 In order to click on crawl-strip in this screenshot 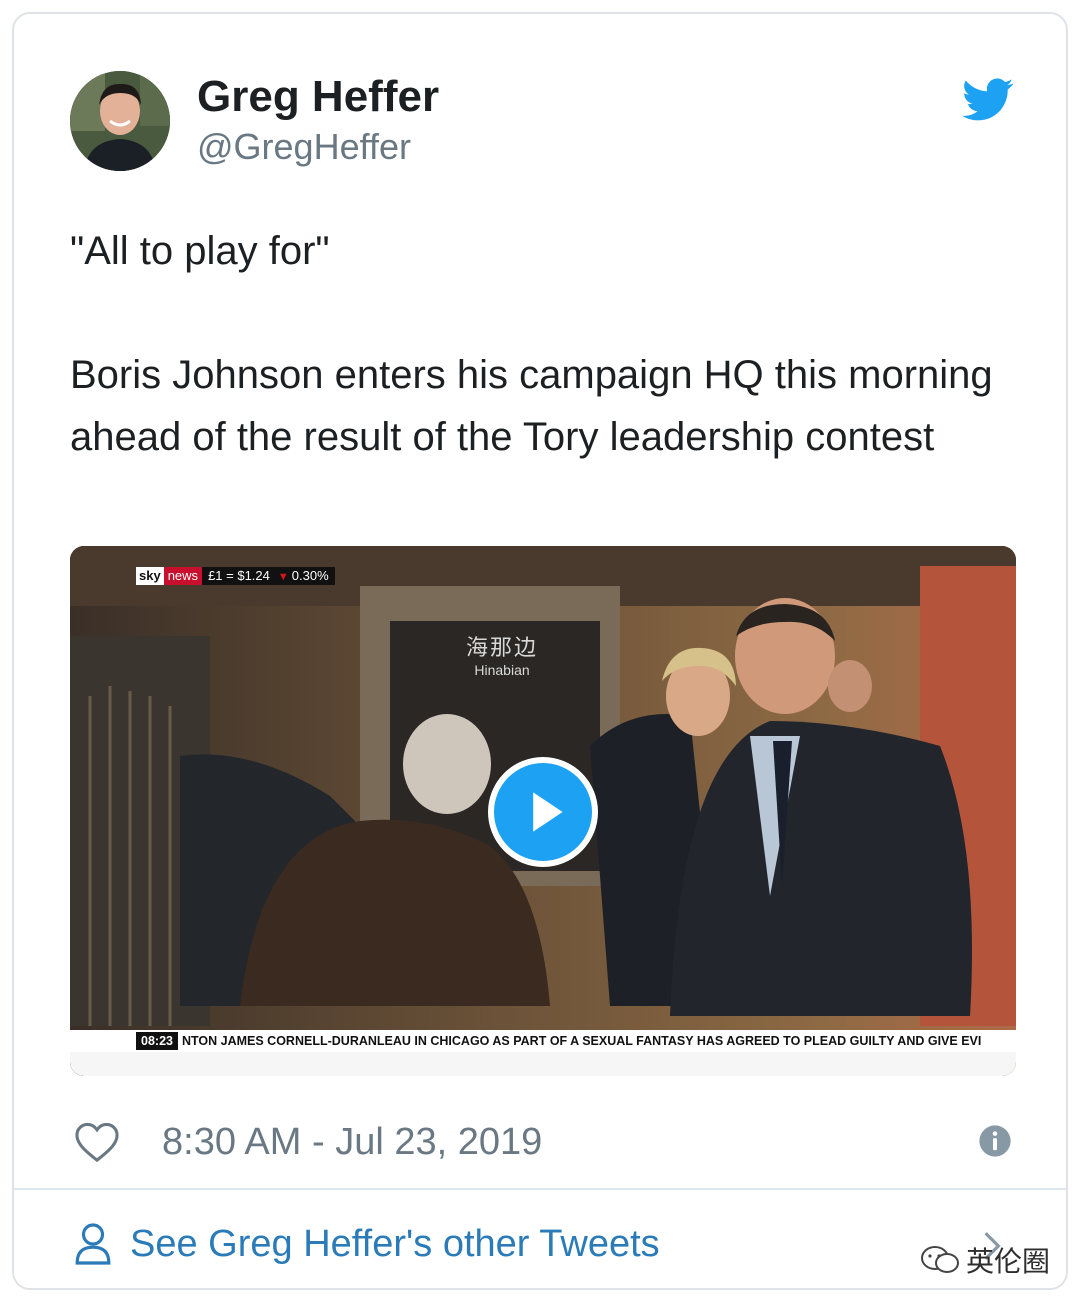, I will do `click(543, 1064)`.